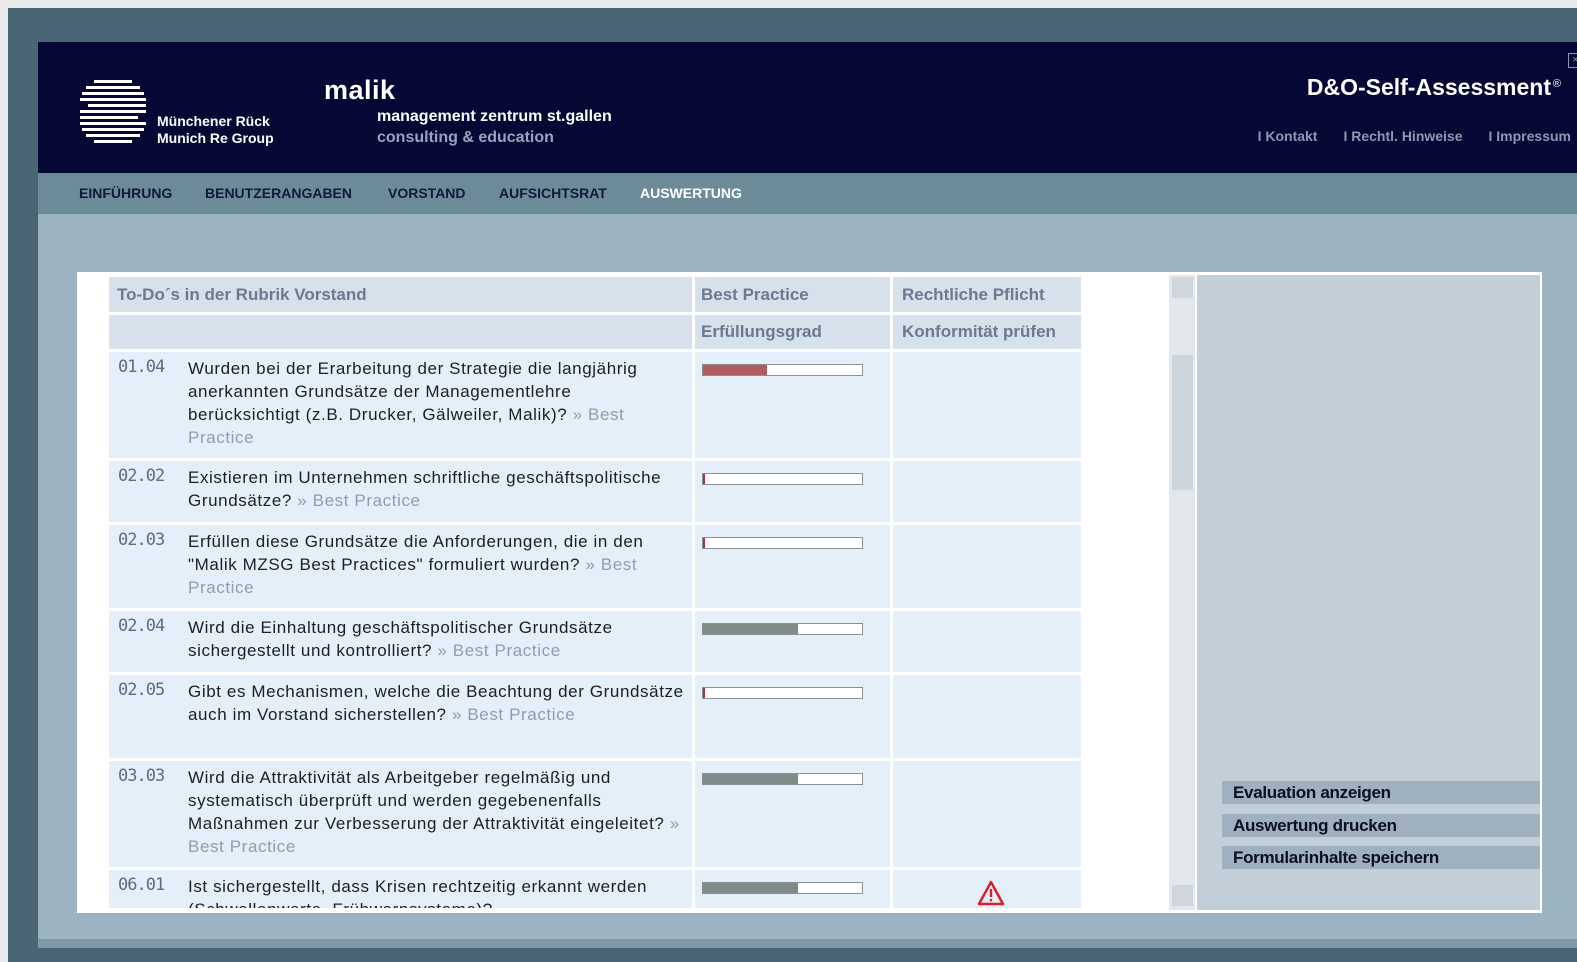 This screenshot has width=1577, height=962. What do you see at coordinates (991, 893) in the screenshot?
I see `warning-icon` at bounding box center [991, 893].